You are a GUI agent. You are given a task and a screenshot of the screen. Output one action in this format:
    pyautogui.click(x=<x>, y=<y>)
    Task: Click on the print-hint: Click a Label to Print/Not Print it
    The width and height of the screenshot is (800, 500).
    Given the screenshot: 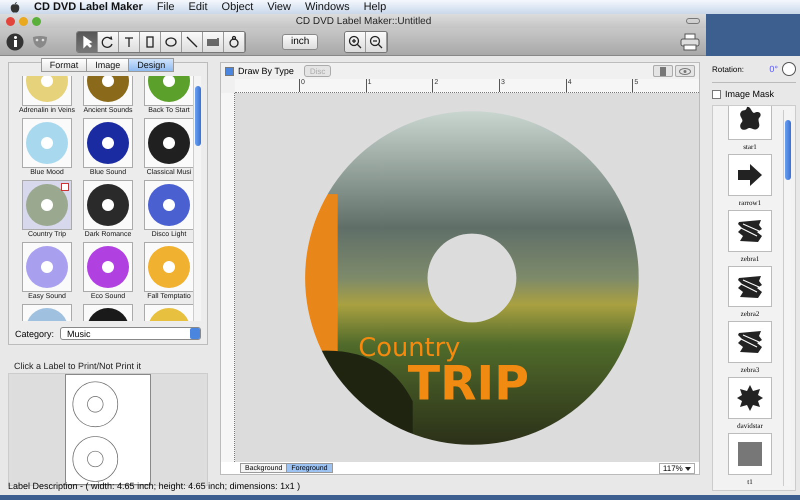 What is the action you would take?
    pyautogui.click(x=78, y=366)
    